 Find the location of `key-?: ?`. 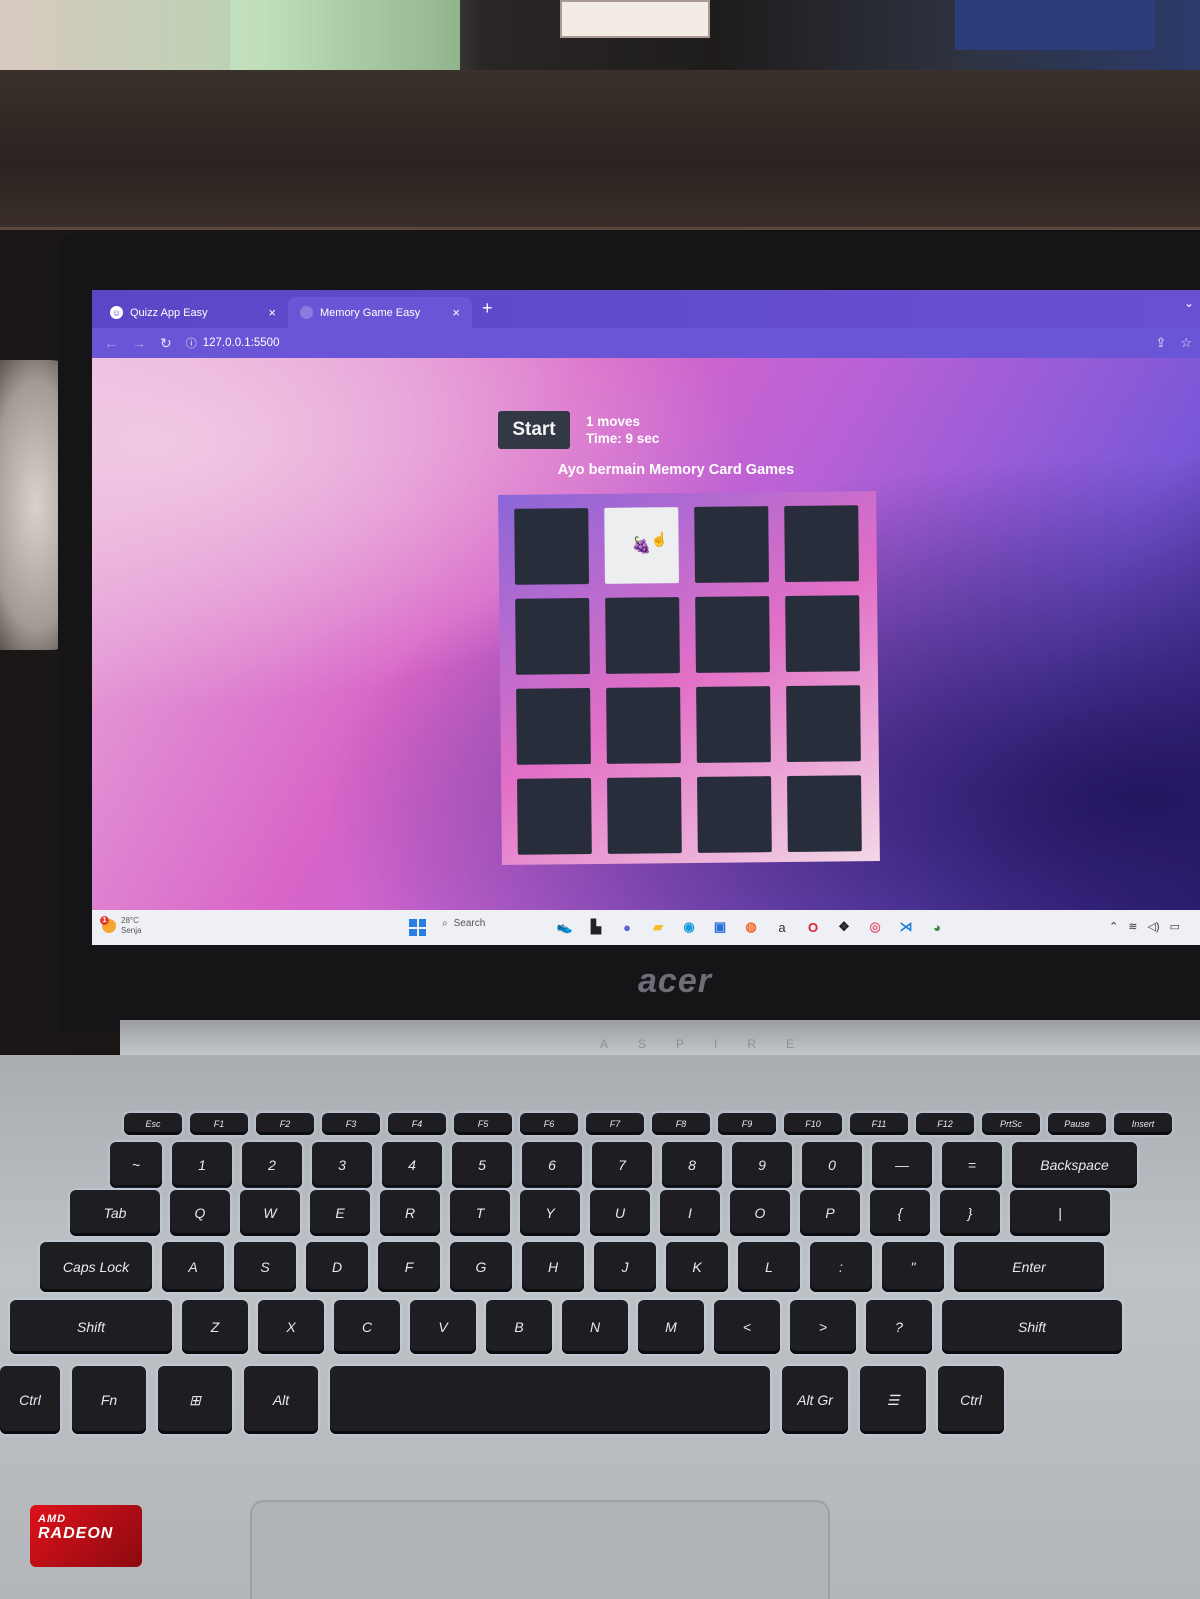

key-?: ? is located at coordinates (899, 1327).